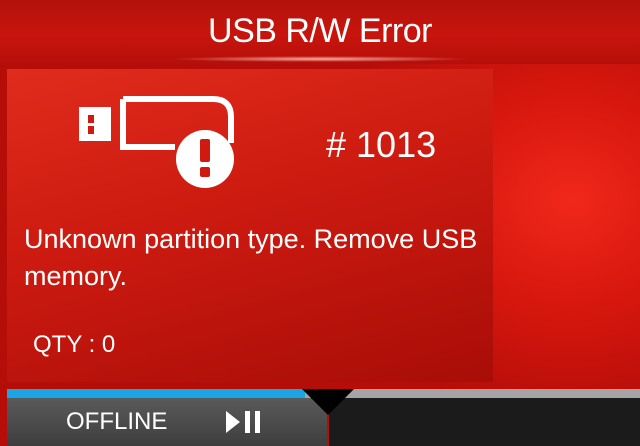  I want to click on usb-error-icon, so click(156, 142).